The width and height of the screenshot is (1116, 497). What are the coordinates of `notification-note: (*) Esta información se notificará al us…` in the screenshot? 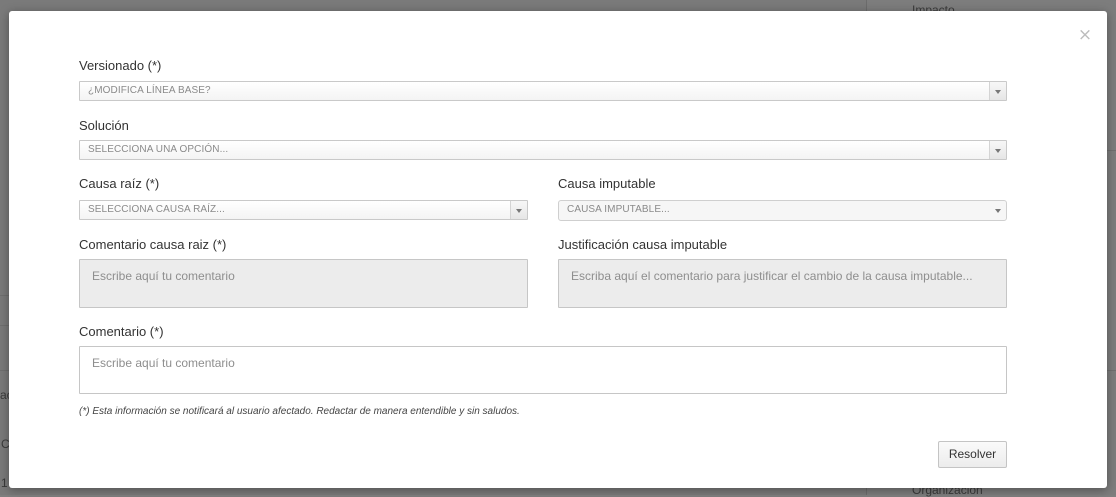 It's located at (299, 411).